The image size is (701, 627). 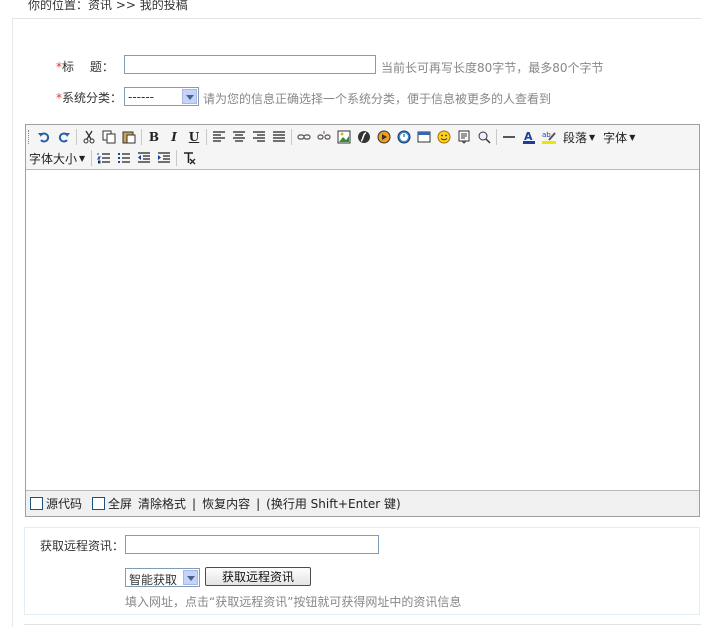 What do you see at coordinates (239, 137) in the screenshot?
I see `align-center-icon` at bounding box center [239, 137].